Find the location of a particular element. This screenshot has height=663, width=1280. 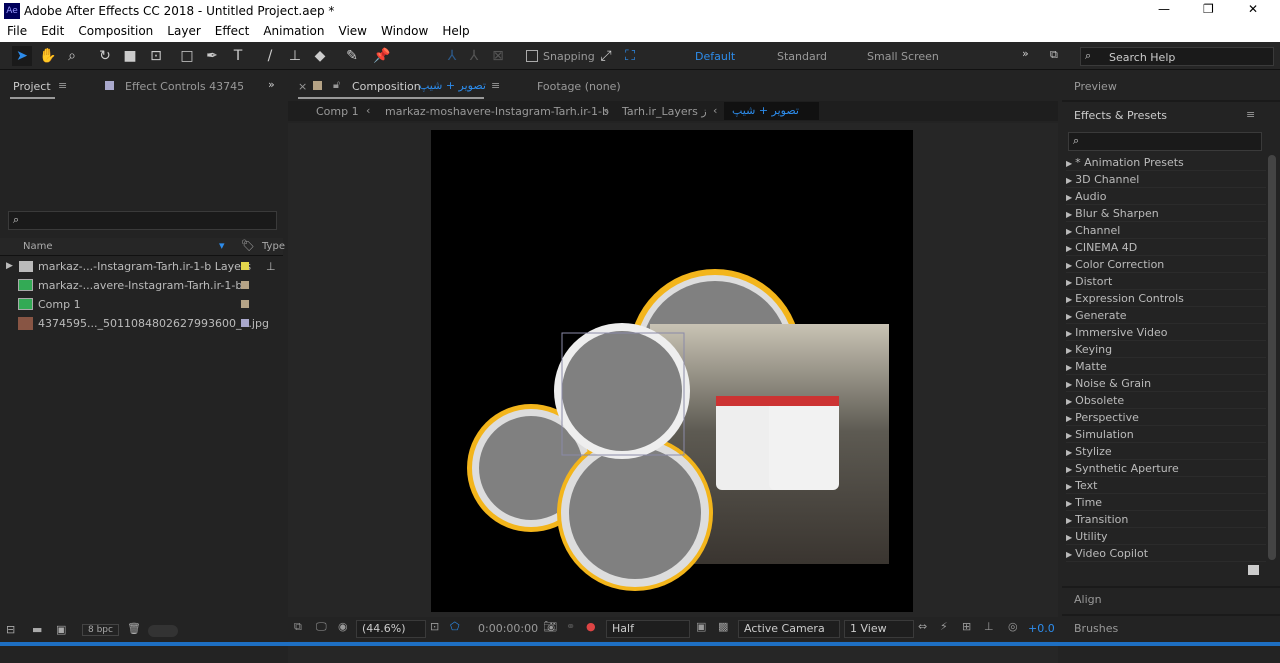

fast-draft-icon: ⚡ is located at coordinates (944, 626).